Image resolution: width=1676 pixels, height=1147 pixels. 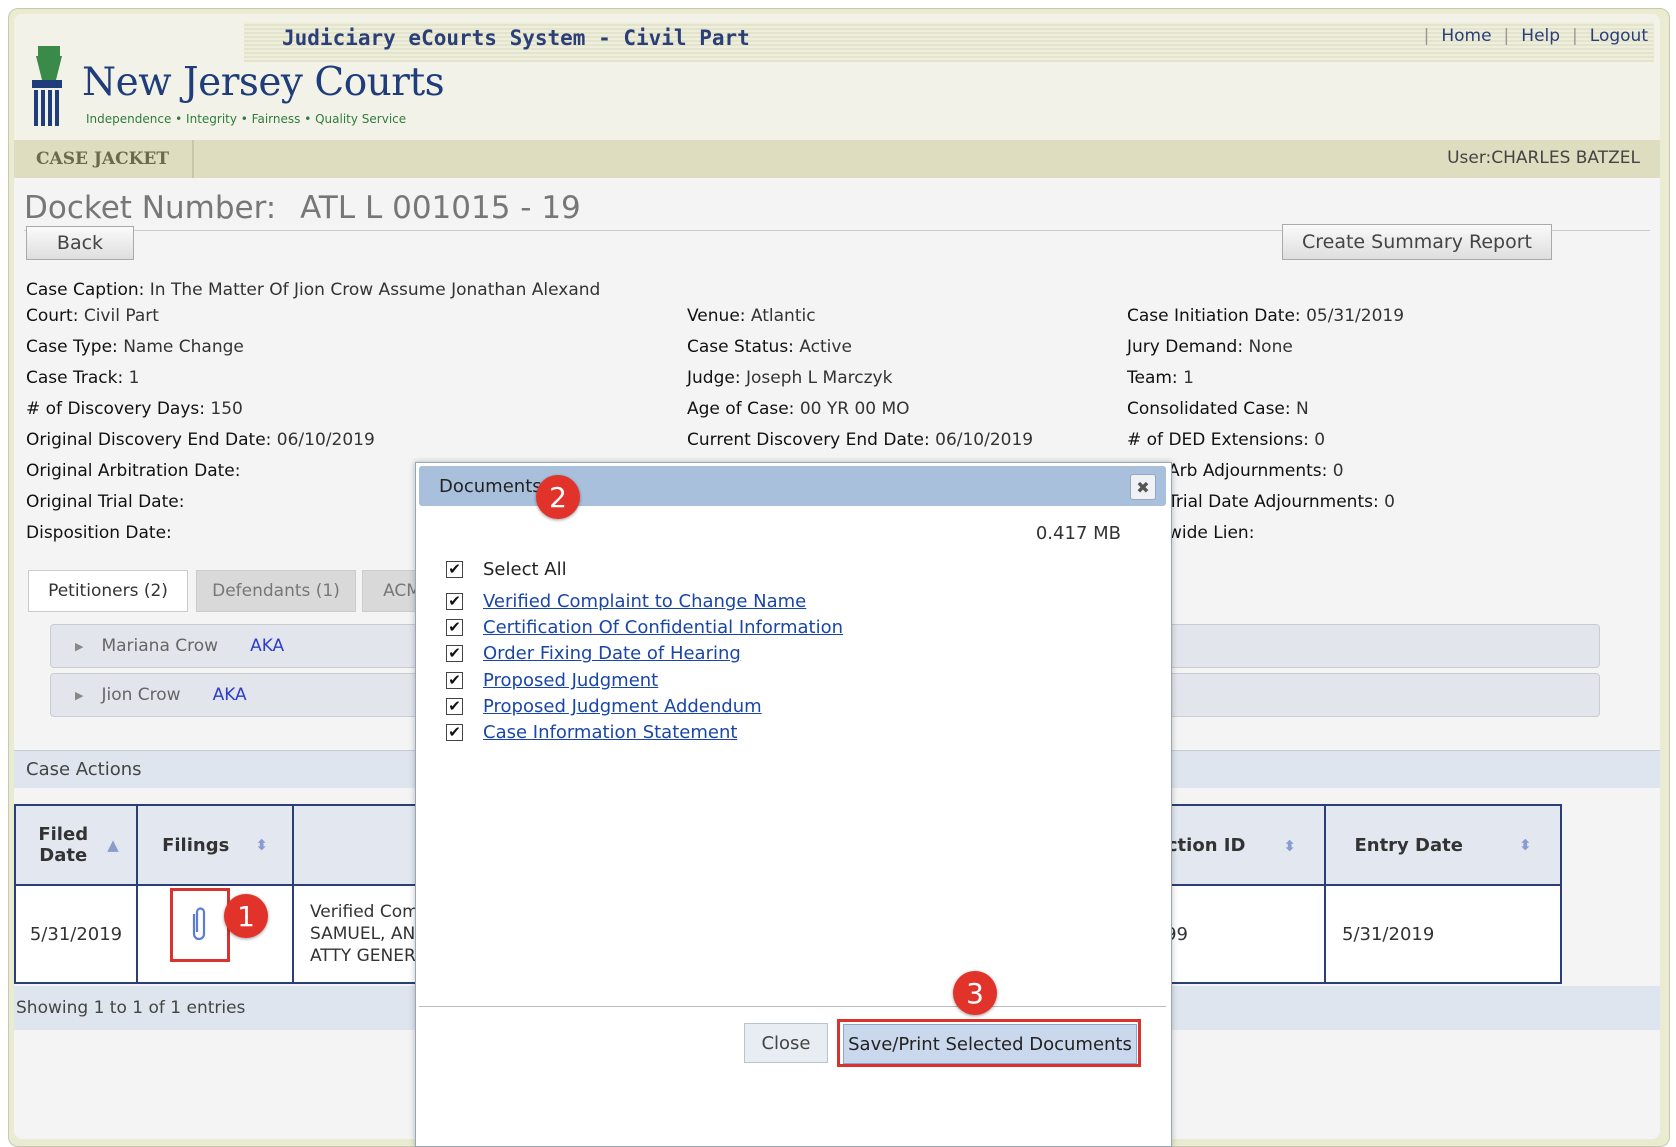 What do you see at coordinates (83, 378) in the screenshot?
I see `info-case-track: Case Track: 1` at bounding box center [83, 378].